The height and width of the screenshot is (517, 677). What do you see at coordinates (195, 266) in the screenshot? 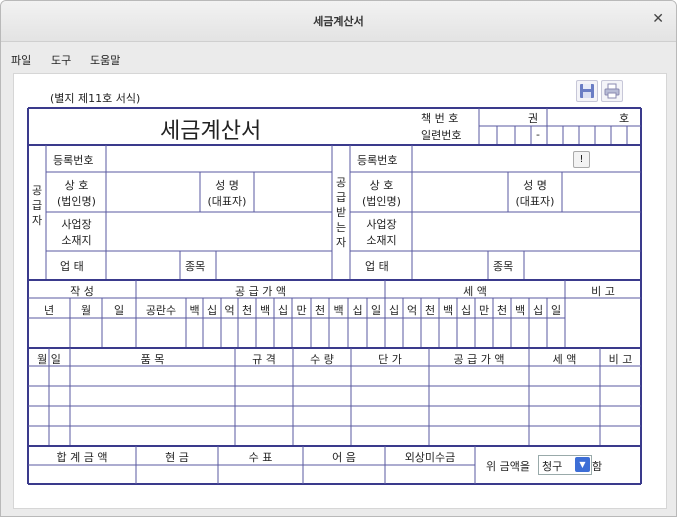
I see `supplier-item-label: 종목` at bounding box center [195, 266].